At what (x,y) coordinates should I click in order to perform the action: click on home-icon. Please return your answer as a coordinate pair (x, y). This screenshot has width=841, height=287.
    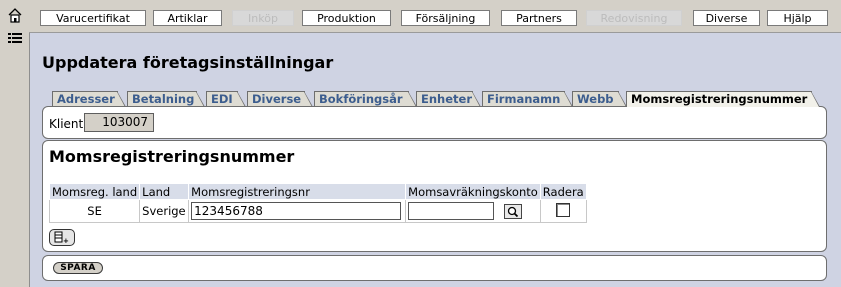
    Looking at the image, I should click on (15, 15).